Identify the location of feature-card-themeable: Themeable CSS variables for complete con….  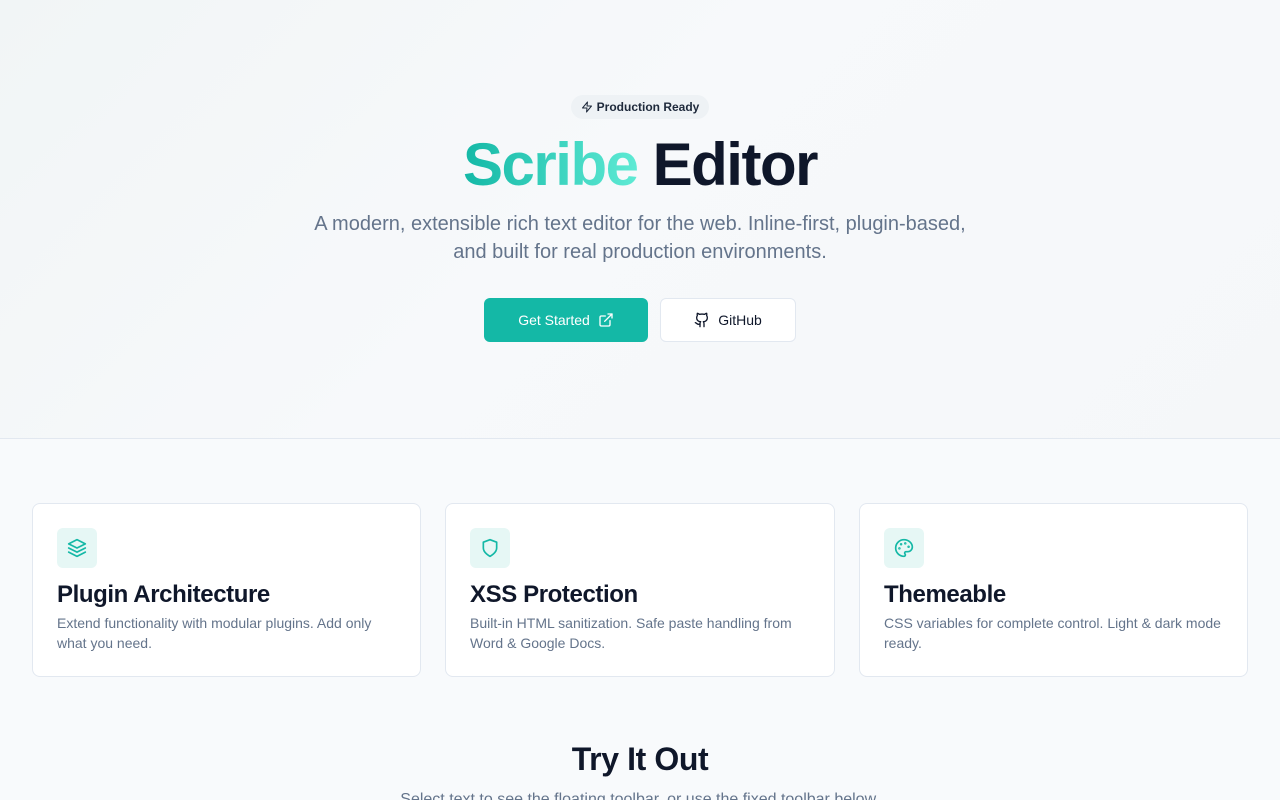
(1053, 590).